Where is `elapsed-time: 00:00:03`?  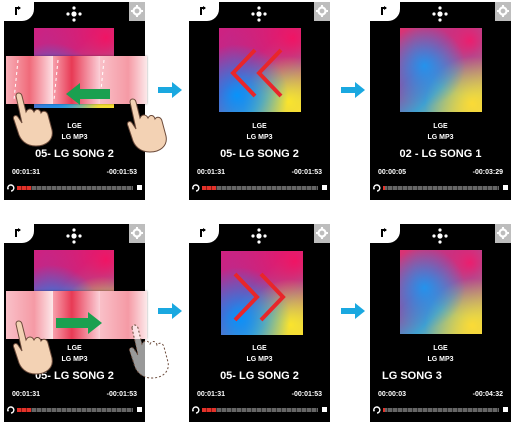 elapsed-time: 00:00:03 is located at coordinates (392, 394).